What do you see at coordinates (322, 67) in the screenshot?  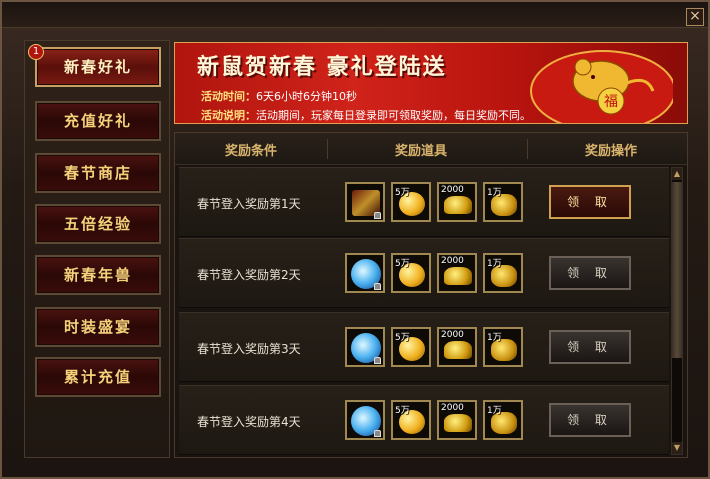 I see `banner-title: 新鼠贺新春 豪礼登陆送` at bounding box center [322, 67].